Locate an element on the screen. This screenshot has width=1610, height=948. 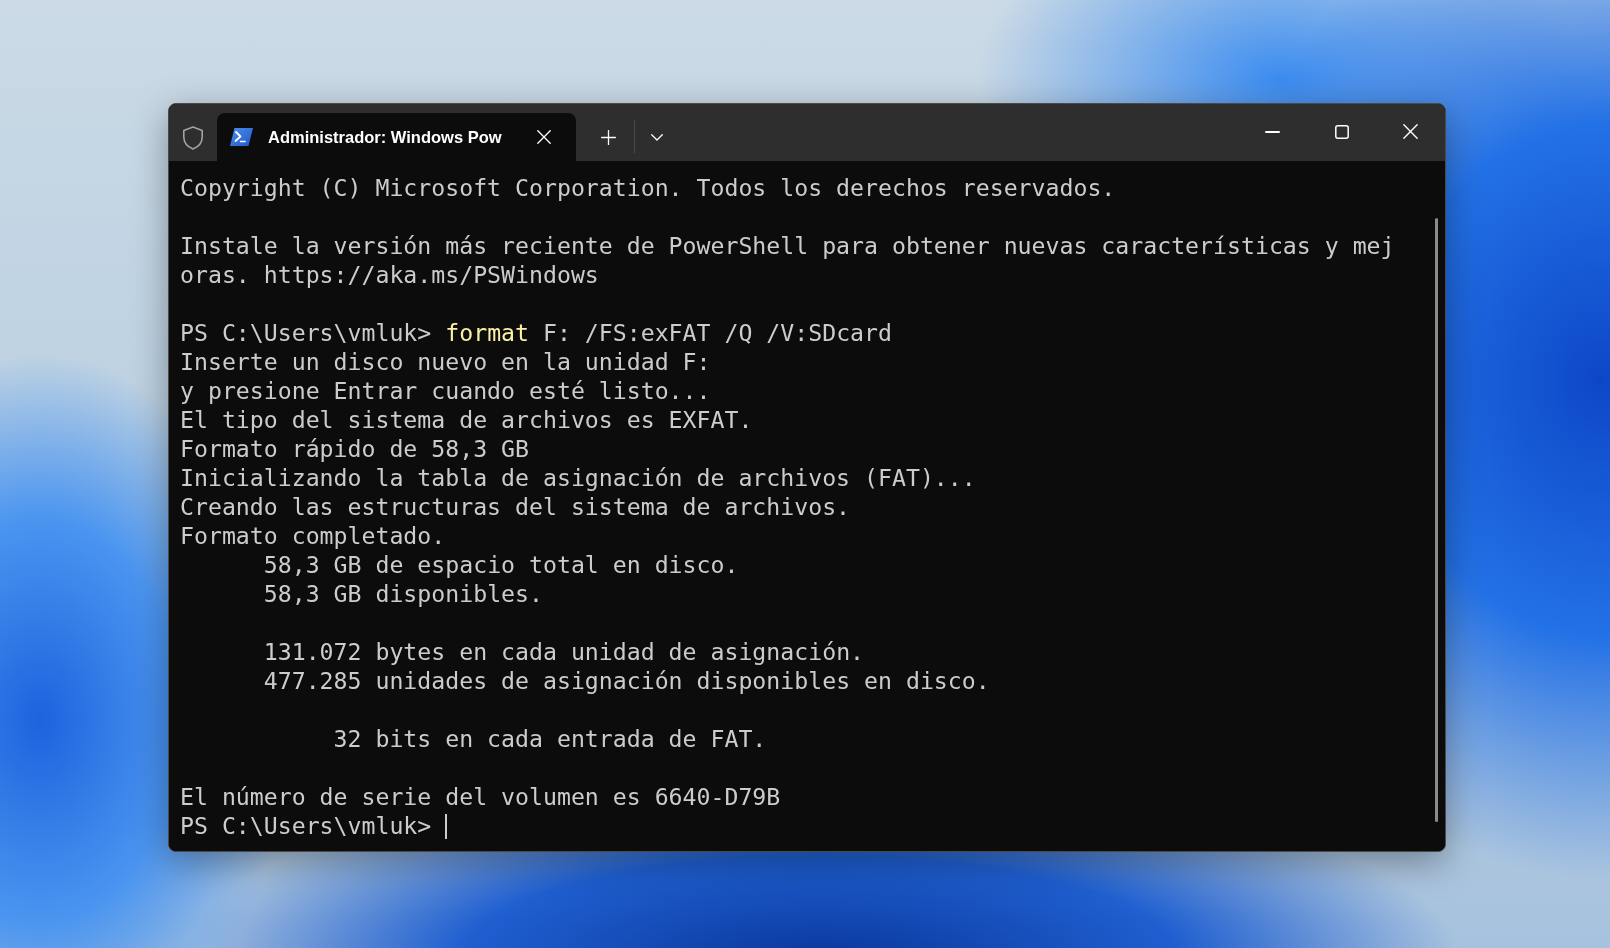
output-line: Inserte un disco nuevo en la unidad F: is located at coordinates (445, 361).